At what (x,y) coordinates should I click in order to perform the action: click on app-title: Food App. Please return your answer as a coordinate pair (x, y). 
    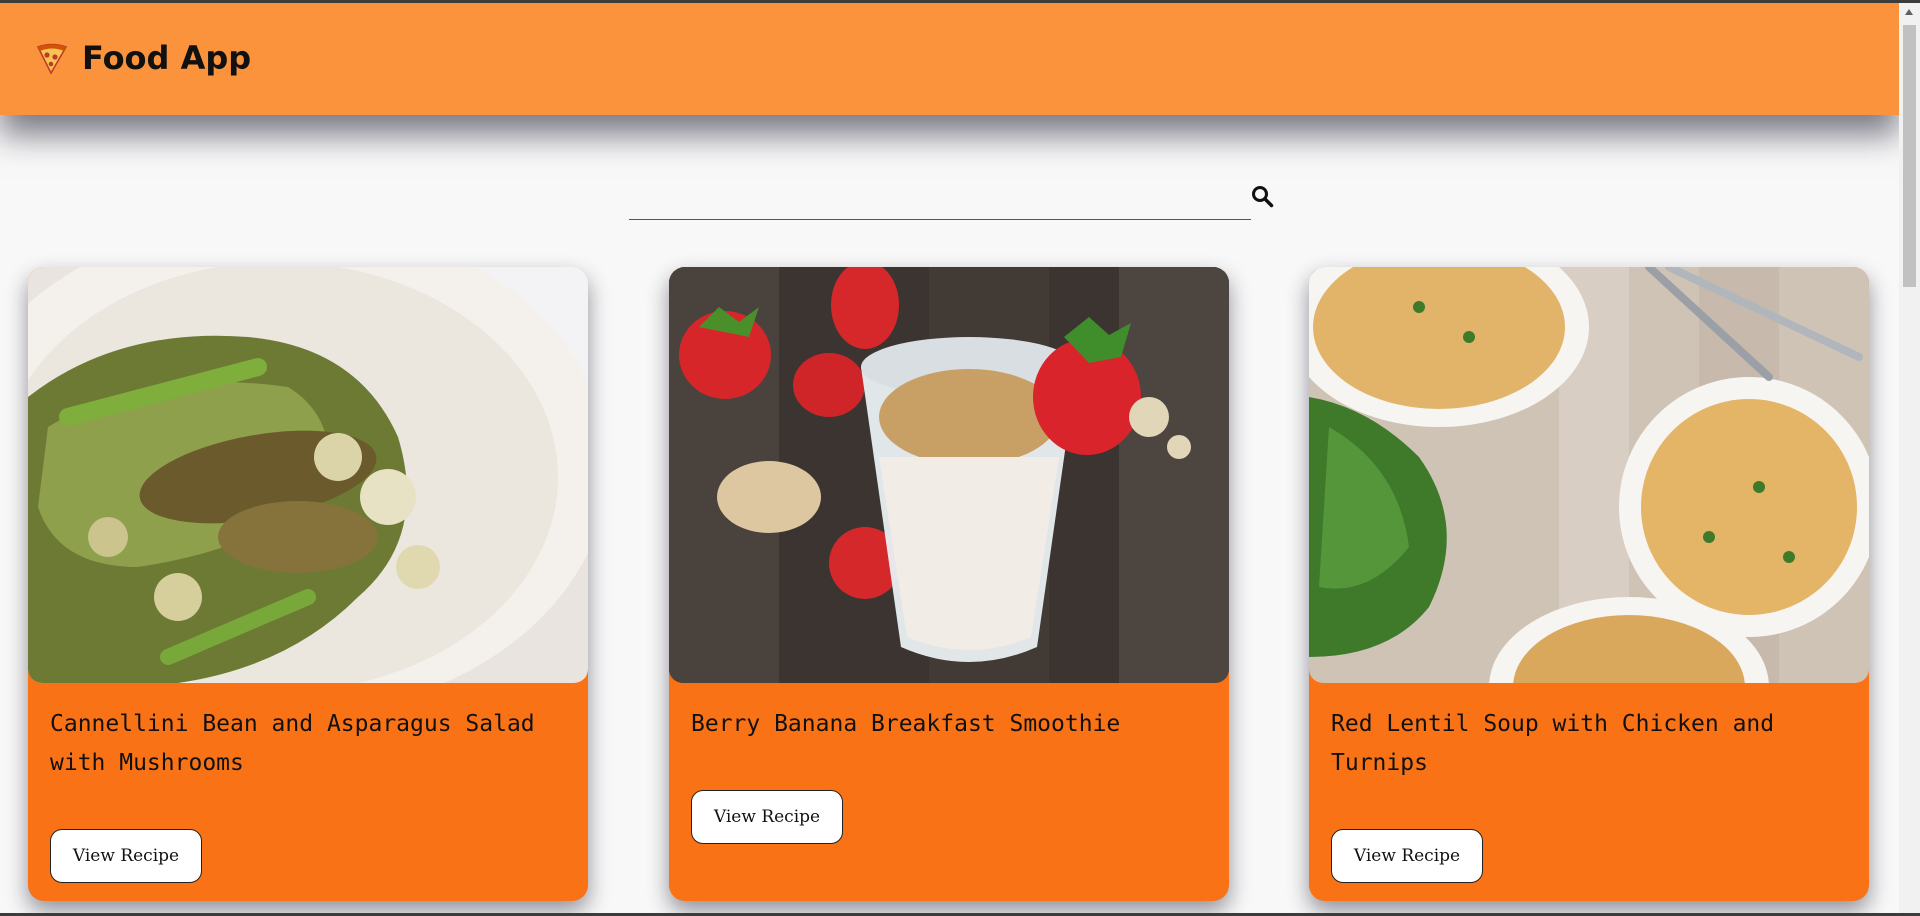
    Looking at the image, I should click on (167, 58).